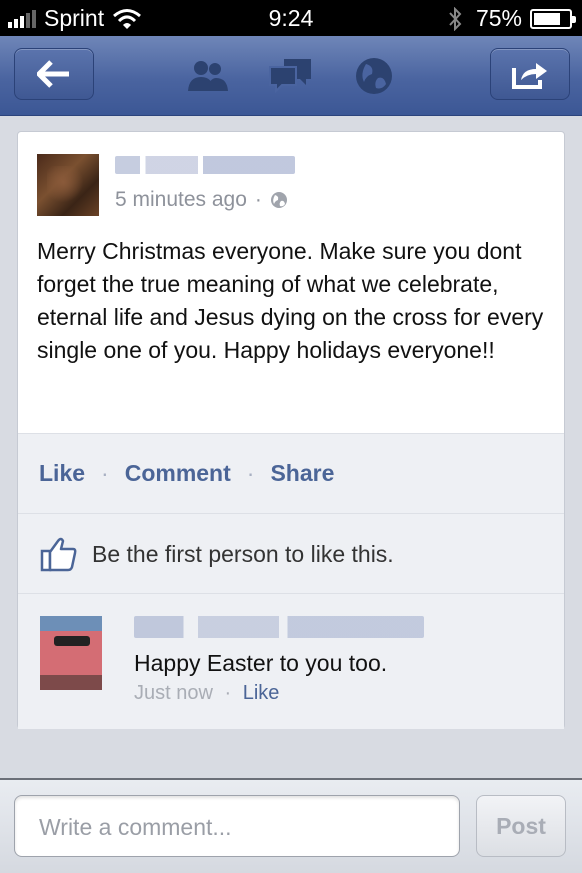 This screenshot has height=873, width=582. I want to click on post-timestamp: 5 minutes ago, so click(181, 199).